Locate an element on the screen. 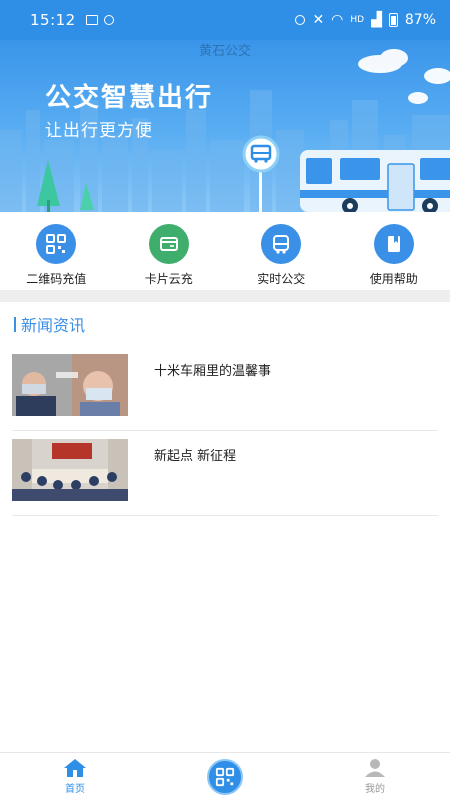 This screenshot has width=450, height=800. app-notification-icon is located at coordinates (108, 20).